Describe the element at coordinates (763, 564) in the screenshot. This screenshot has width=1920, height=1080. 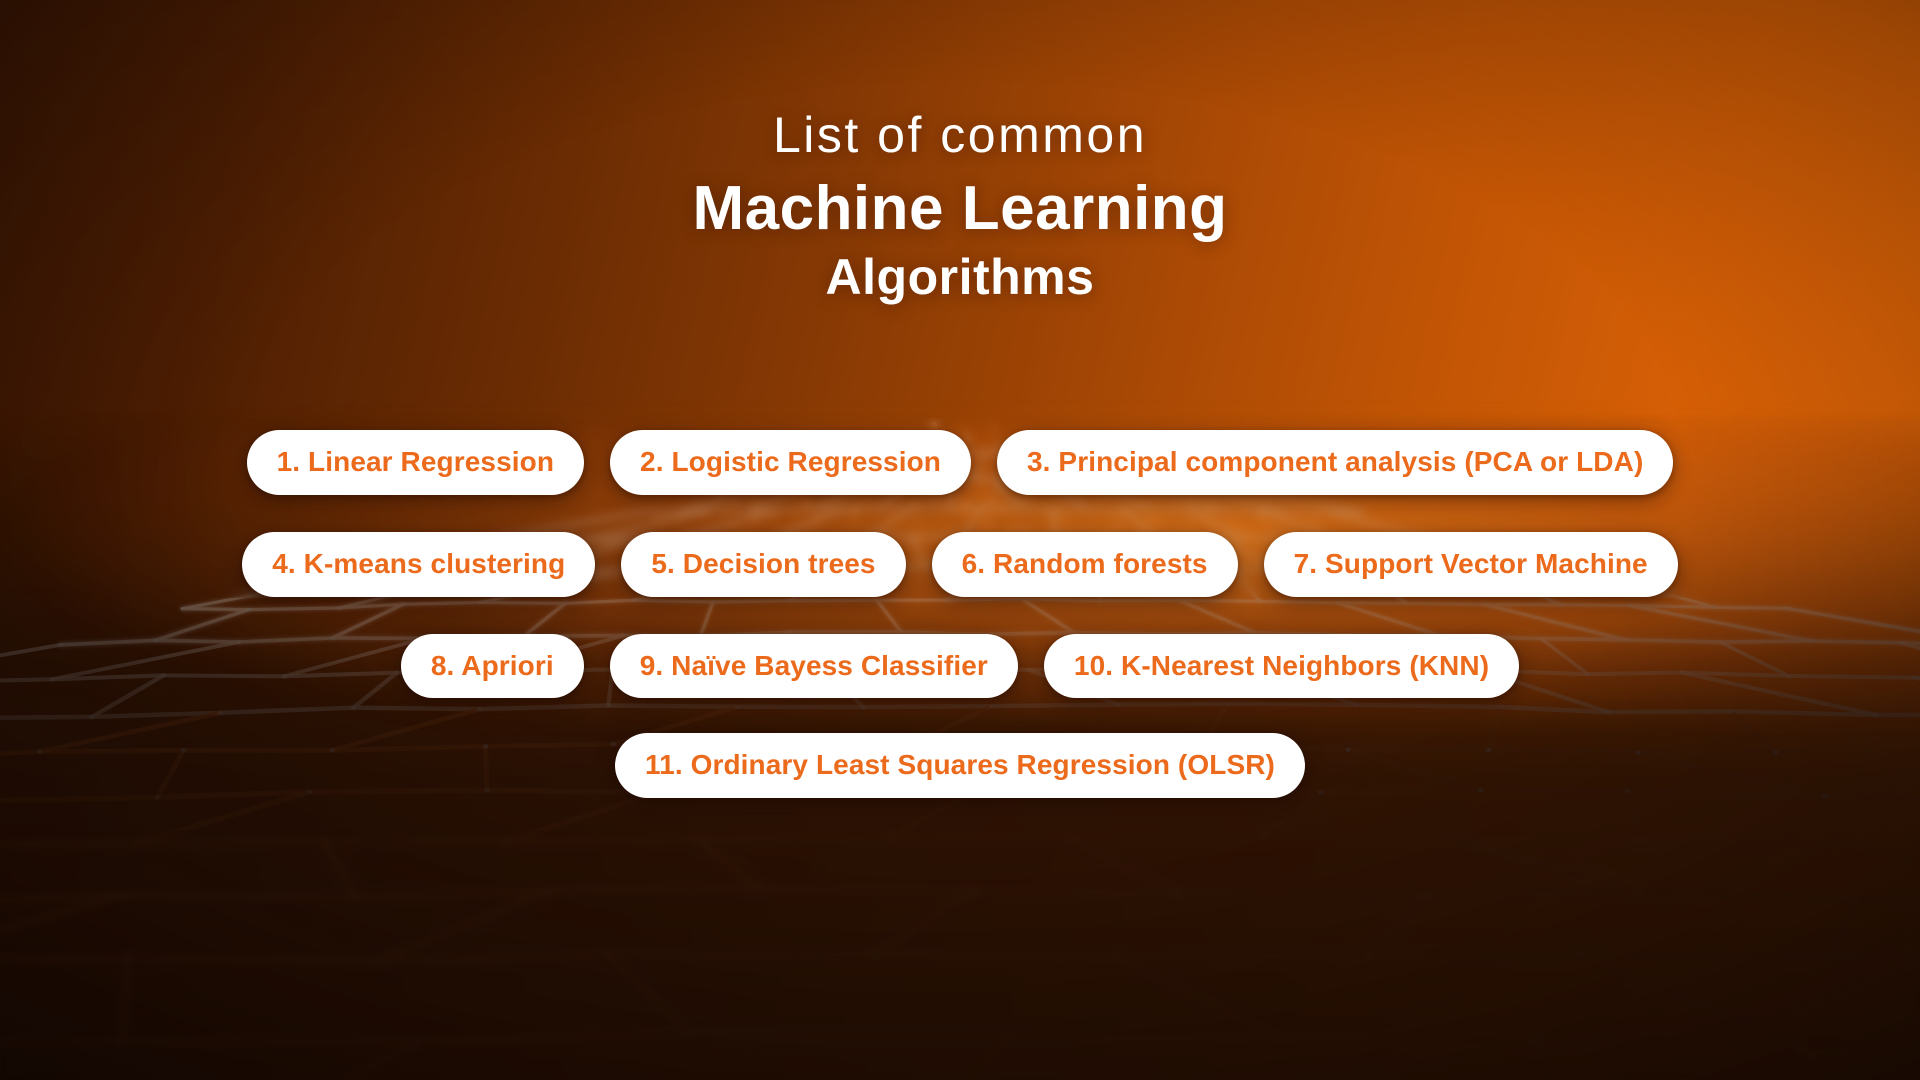
I see `algorithm-pill-5: 5. Decision trees` at that location.